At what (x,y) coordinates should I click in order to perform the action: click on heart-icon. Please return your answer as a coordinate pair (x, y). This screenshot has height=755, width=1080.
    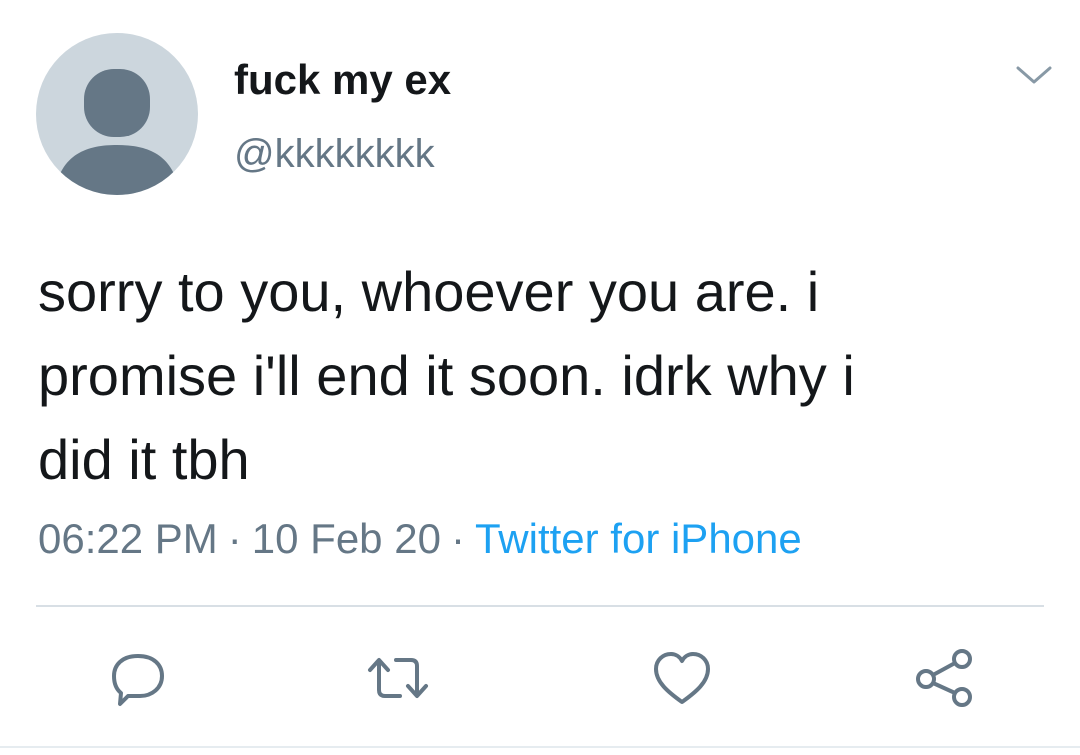
    Looking at the image, I should click on (682, 678).